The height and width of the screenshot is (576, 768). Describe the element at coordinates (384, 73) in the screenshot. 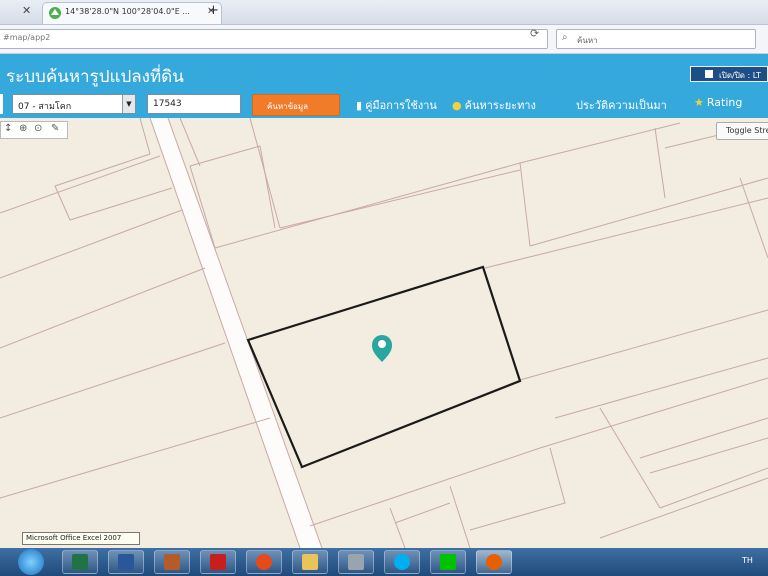

I see `app-header: ระบบค้นหารูปแปลงที่ดิน เปิด/ปิด : LT` at that location.